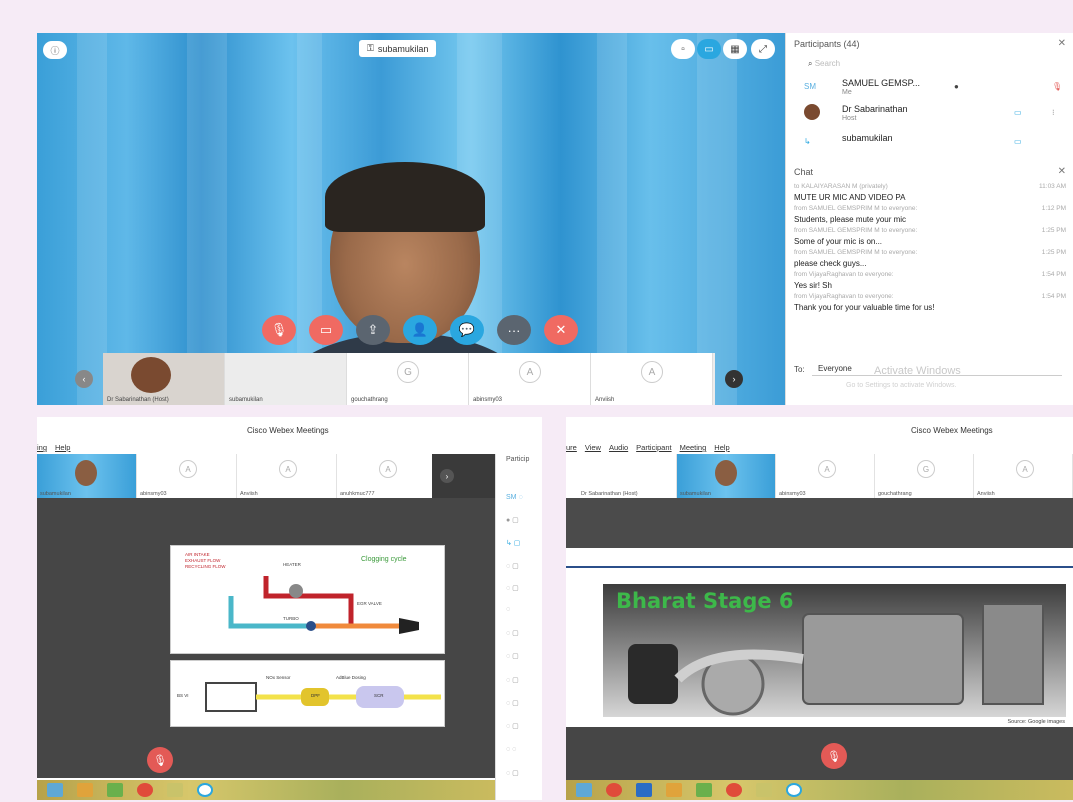  What do you see at coordinates (249, 494) in the screenshot?
I see `thumbnail-label: Anviish` at bounding box center [249, 494].